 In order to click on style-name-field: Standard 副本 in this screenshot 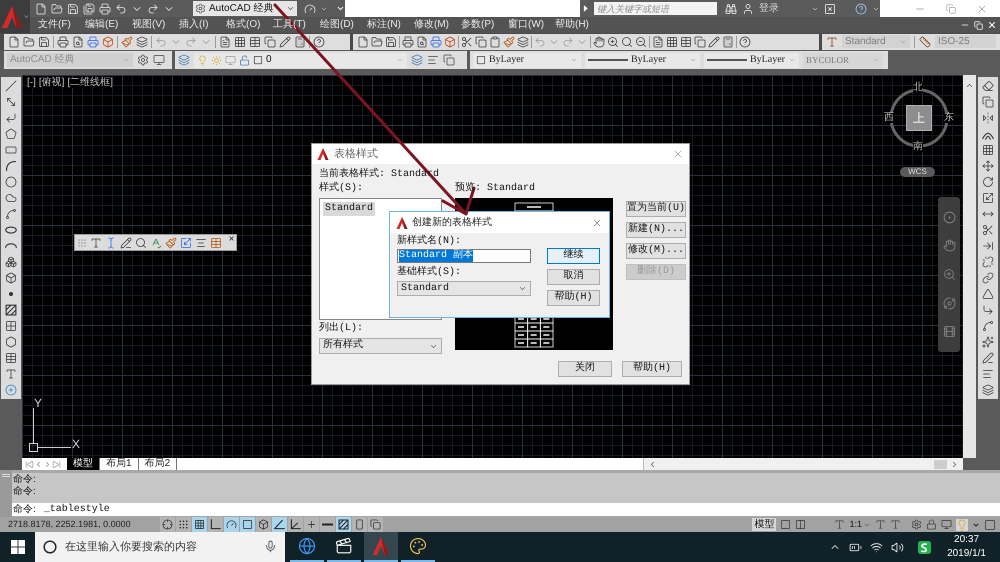, I will do `click(464, 256)`.